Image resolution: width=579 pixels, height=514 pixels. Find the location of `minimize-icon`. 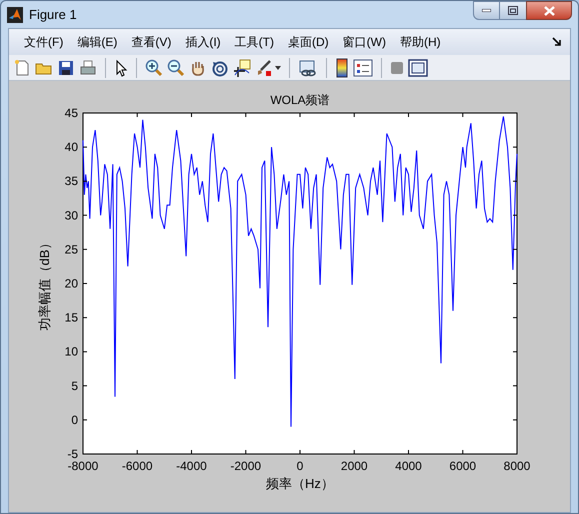

minimize-icon is located at coordinates (486, 10).